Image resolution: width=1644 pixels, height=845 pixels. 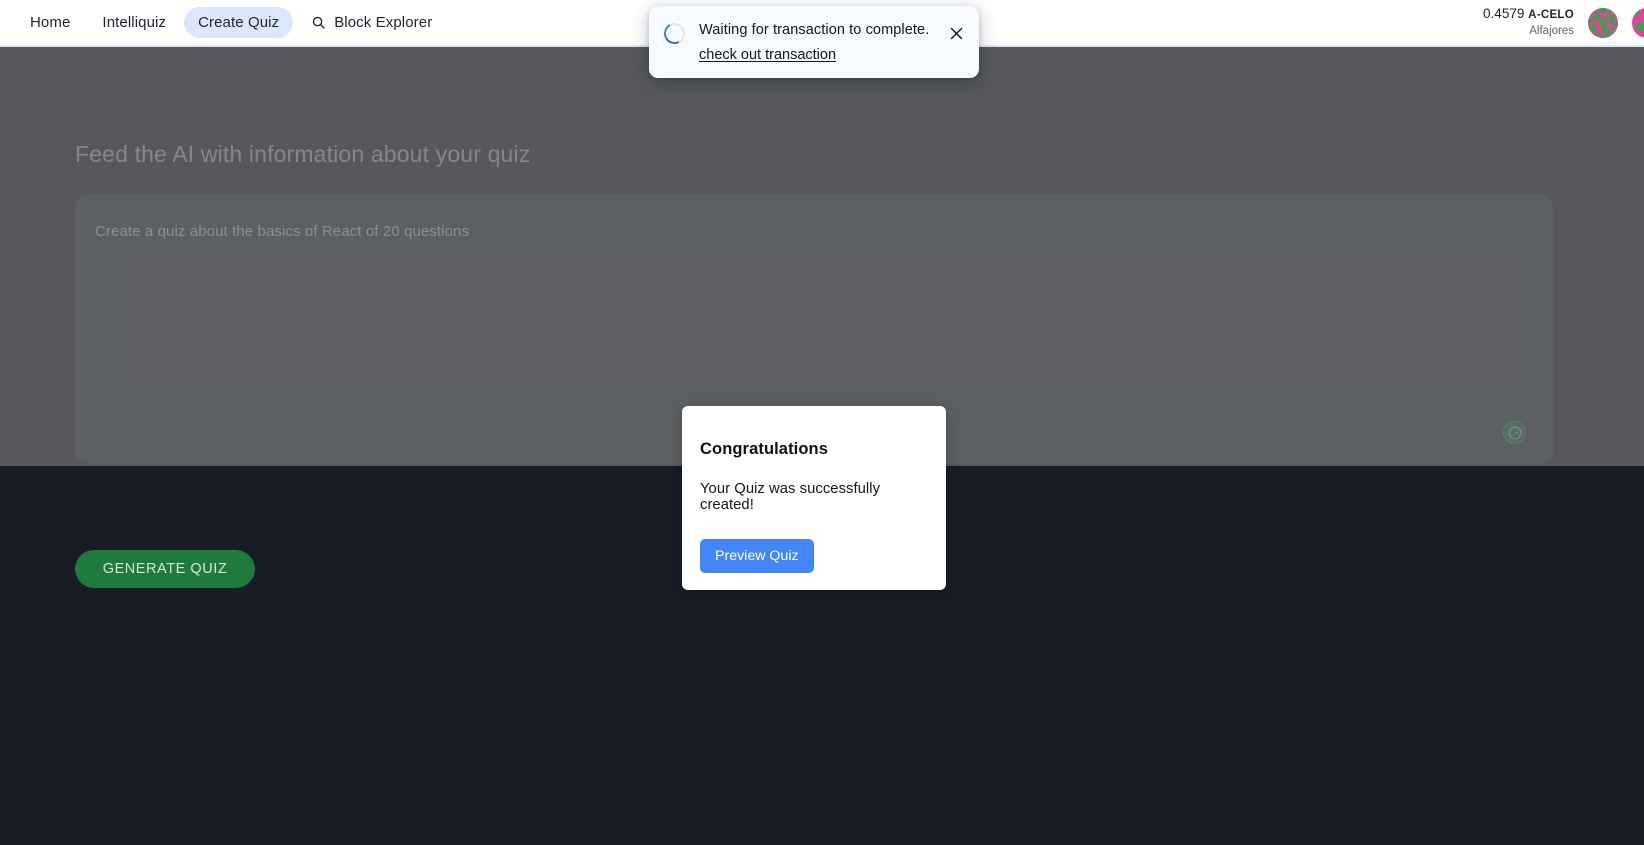 I want to click on nav-link-intelliquiz: Intelliquiz, so click(x=134, y=22).